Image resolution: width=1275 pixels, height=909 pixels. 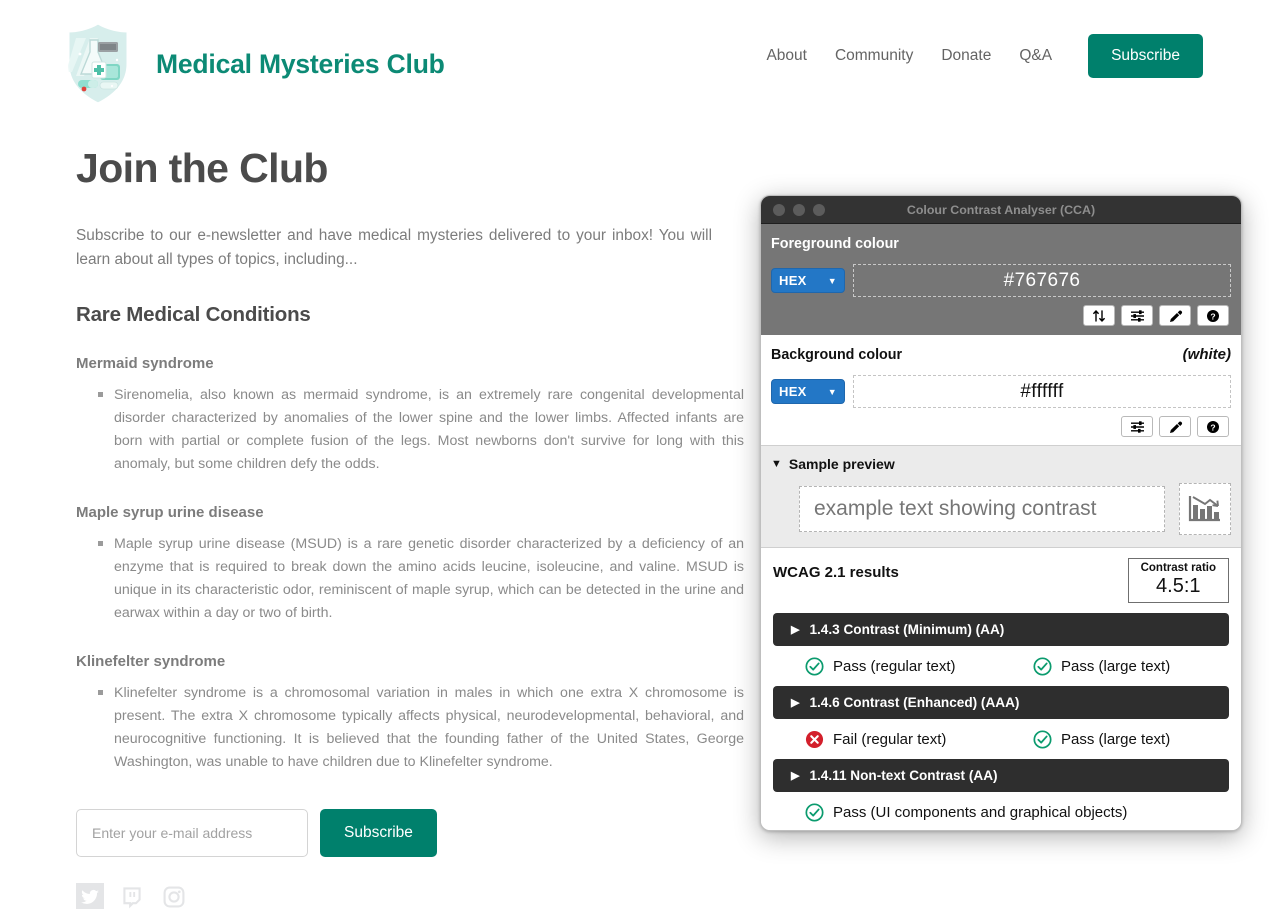 I want to click on contrast-ratio-label: Contrast ratio, so click(x=1178, y=568).